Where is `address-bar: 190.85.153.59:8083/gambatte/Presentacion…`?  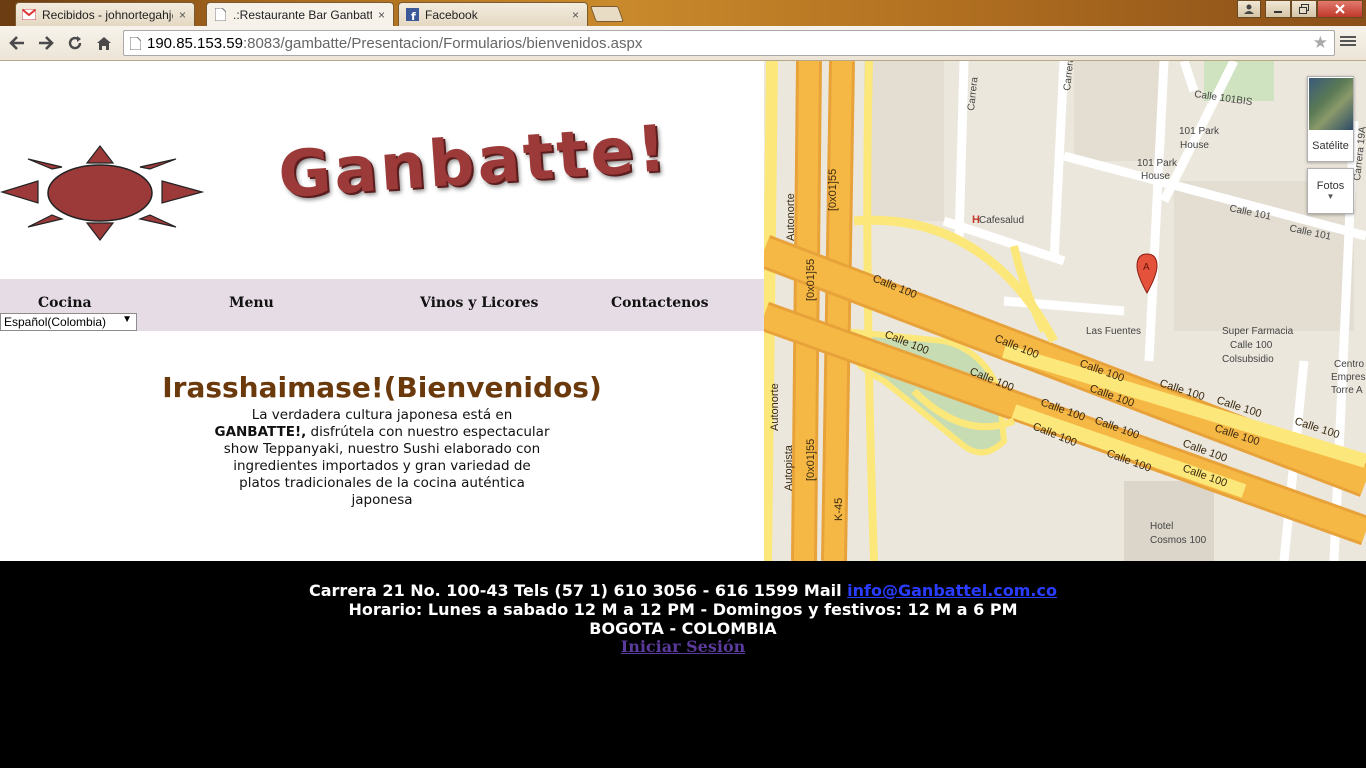
address-bar: 190.85.153.59:8083/gambatte/Presentacion… is located at coordinates (729, 43).